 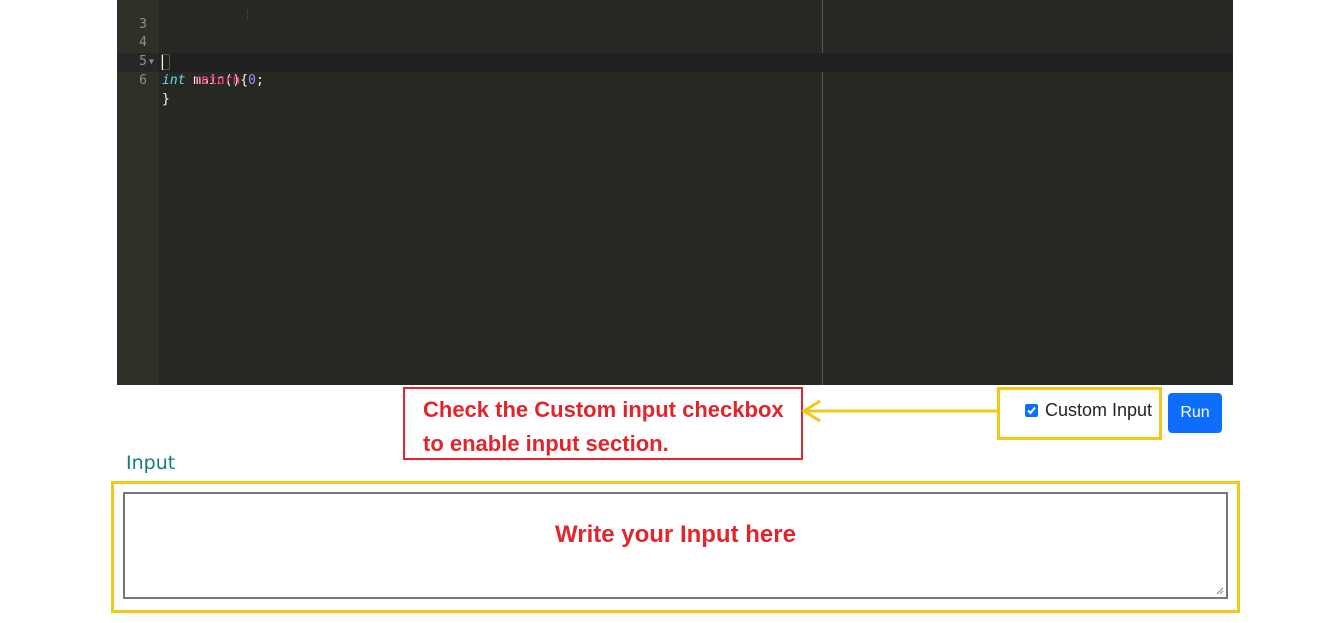 I want to click on code-line: 6 }, so click(x=675, y=79).